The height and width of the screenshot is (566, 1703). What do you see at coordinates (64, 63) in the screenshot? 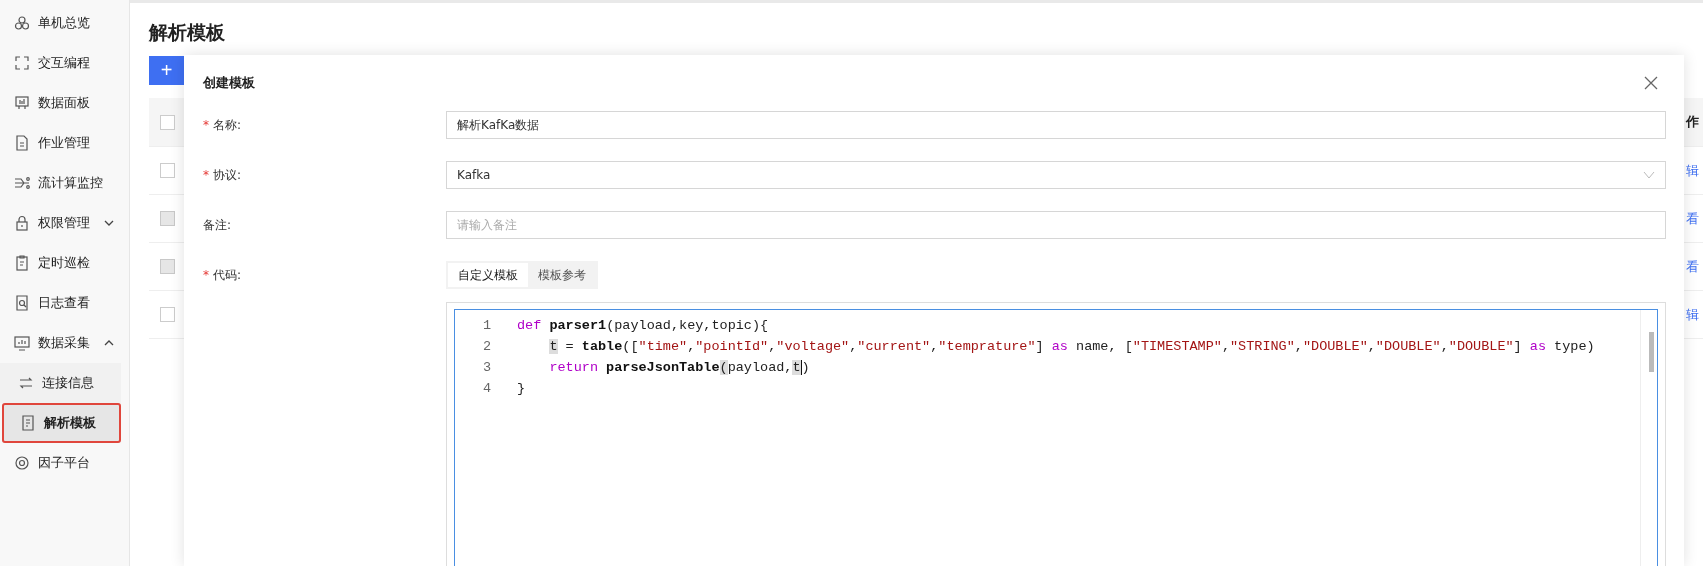
I see `sidebar-item: 交互编程` at bounding box center [64, 63].